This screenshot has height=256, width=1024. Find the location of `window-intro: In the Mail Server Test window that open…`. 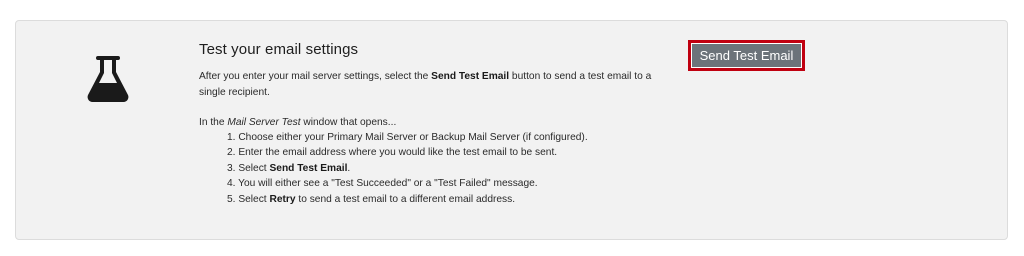

window-intro: In the Mail Server Test window that open… is located at coordinates (297, 123).